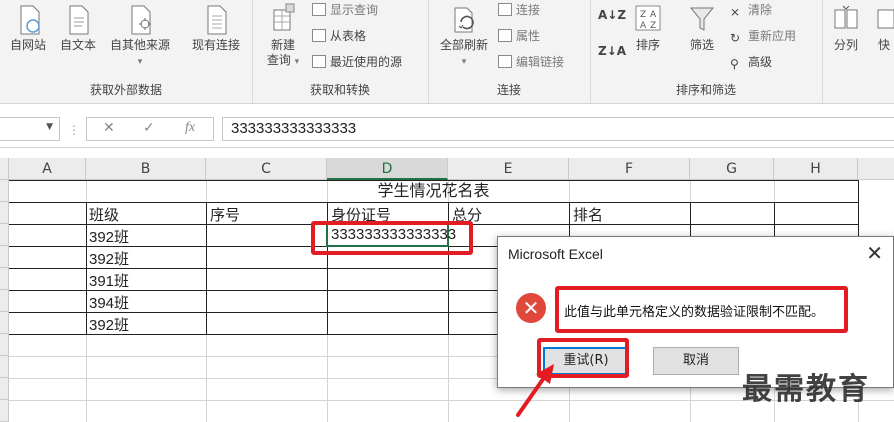  Describe the element at coordinates (284, 17) in the screenshot. I see `new-query-icon` at that location.